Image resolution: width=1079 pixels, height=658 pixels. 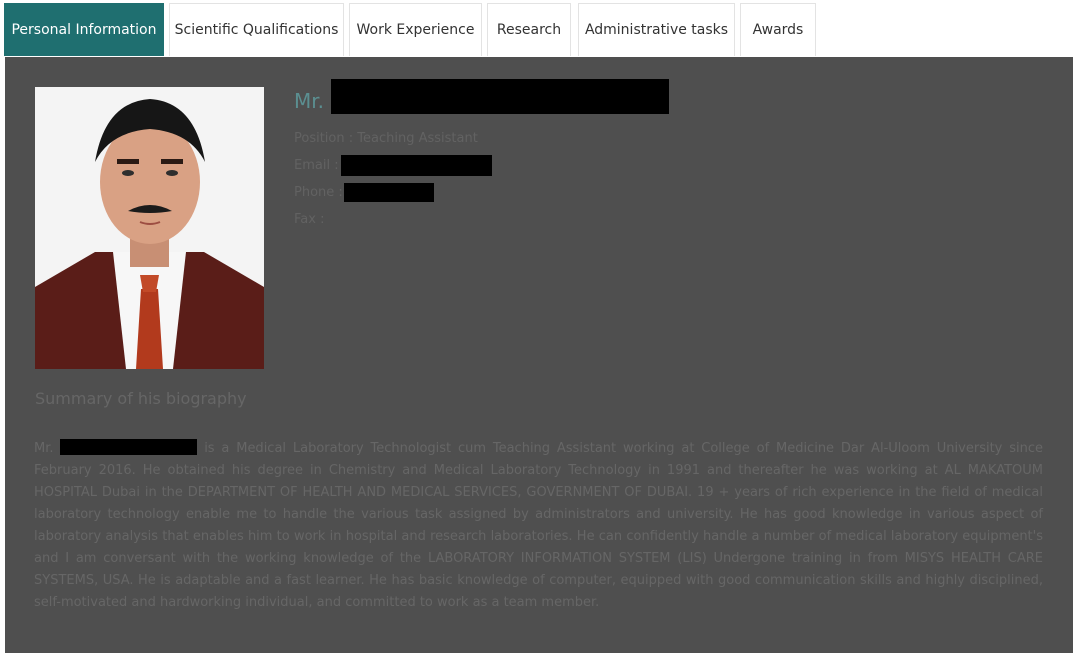 What do you see at coordinates (778, 29) in the screenshot?
I see `tab-awards: Awards` at bounding box center [778, 29].